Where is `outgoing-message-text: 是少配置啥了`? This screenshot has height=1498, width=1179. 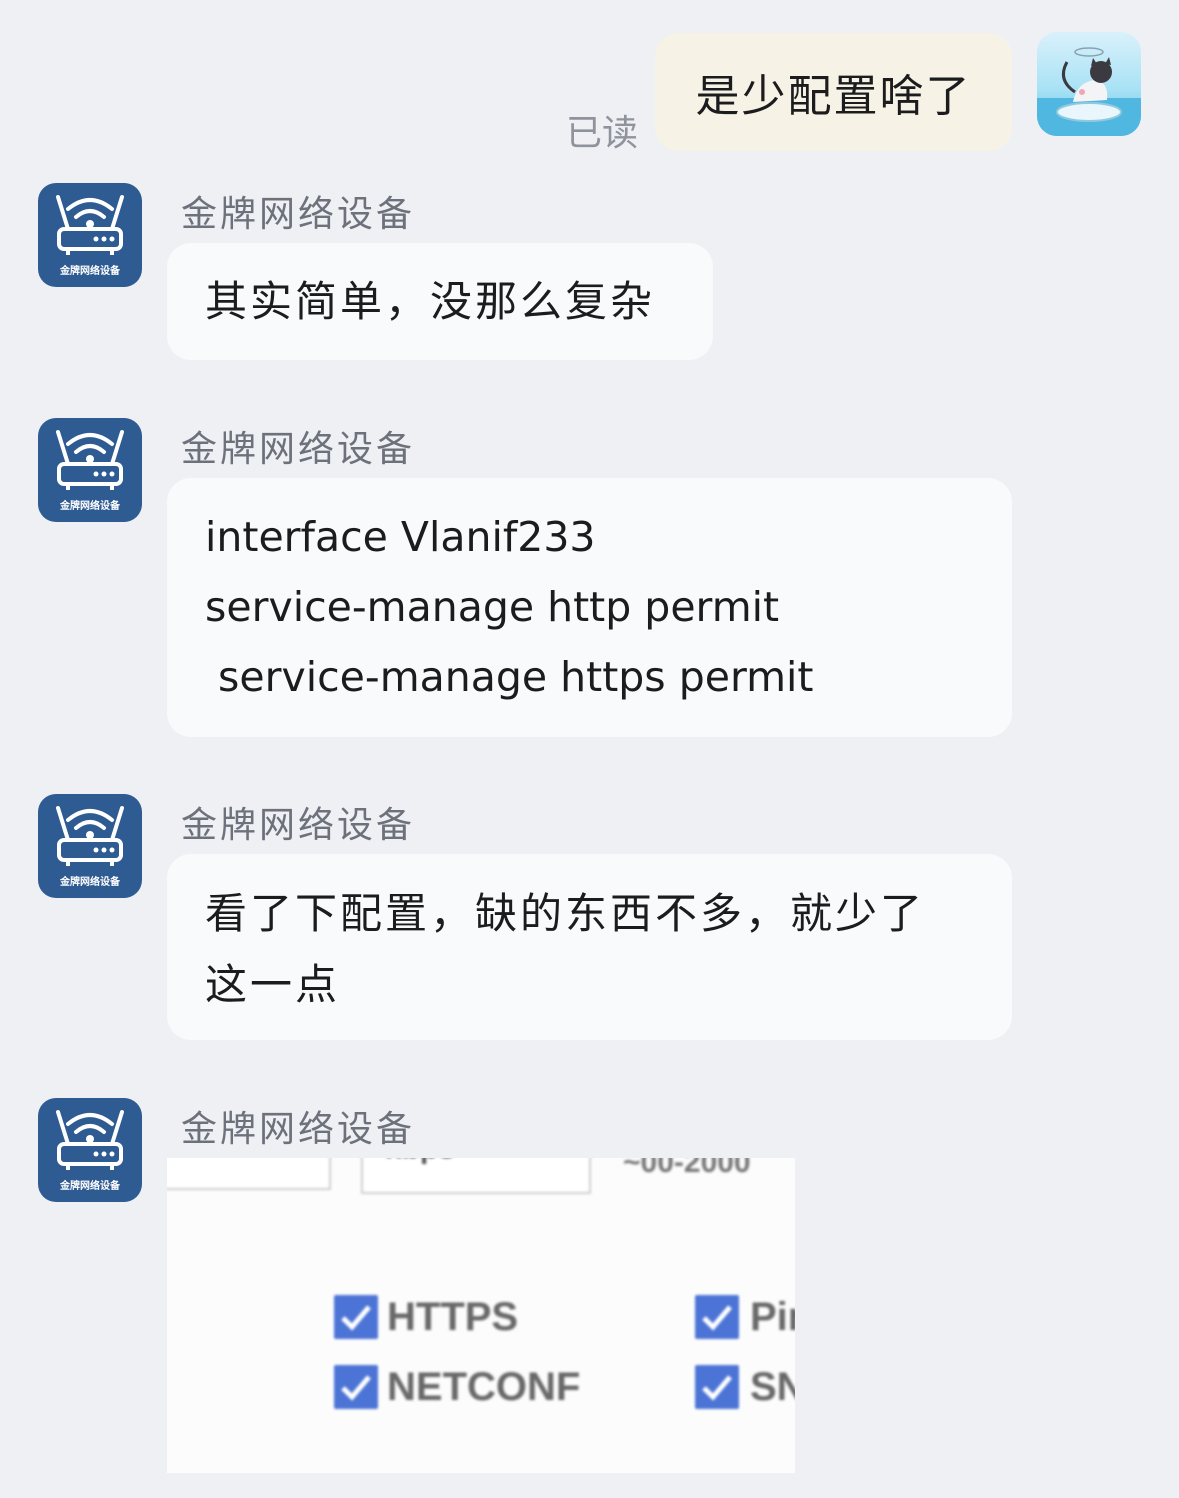
outgoing-message-text: 是少配置啥了 is located at coordinates (833, 96).